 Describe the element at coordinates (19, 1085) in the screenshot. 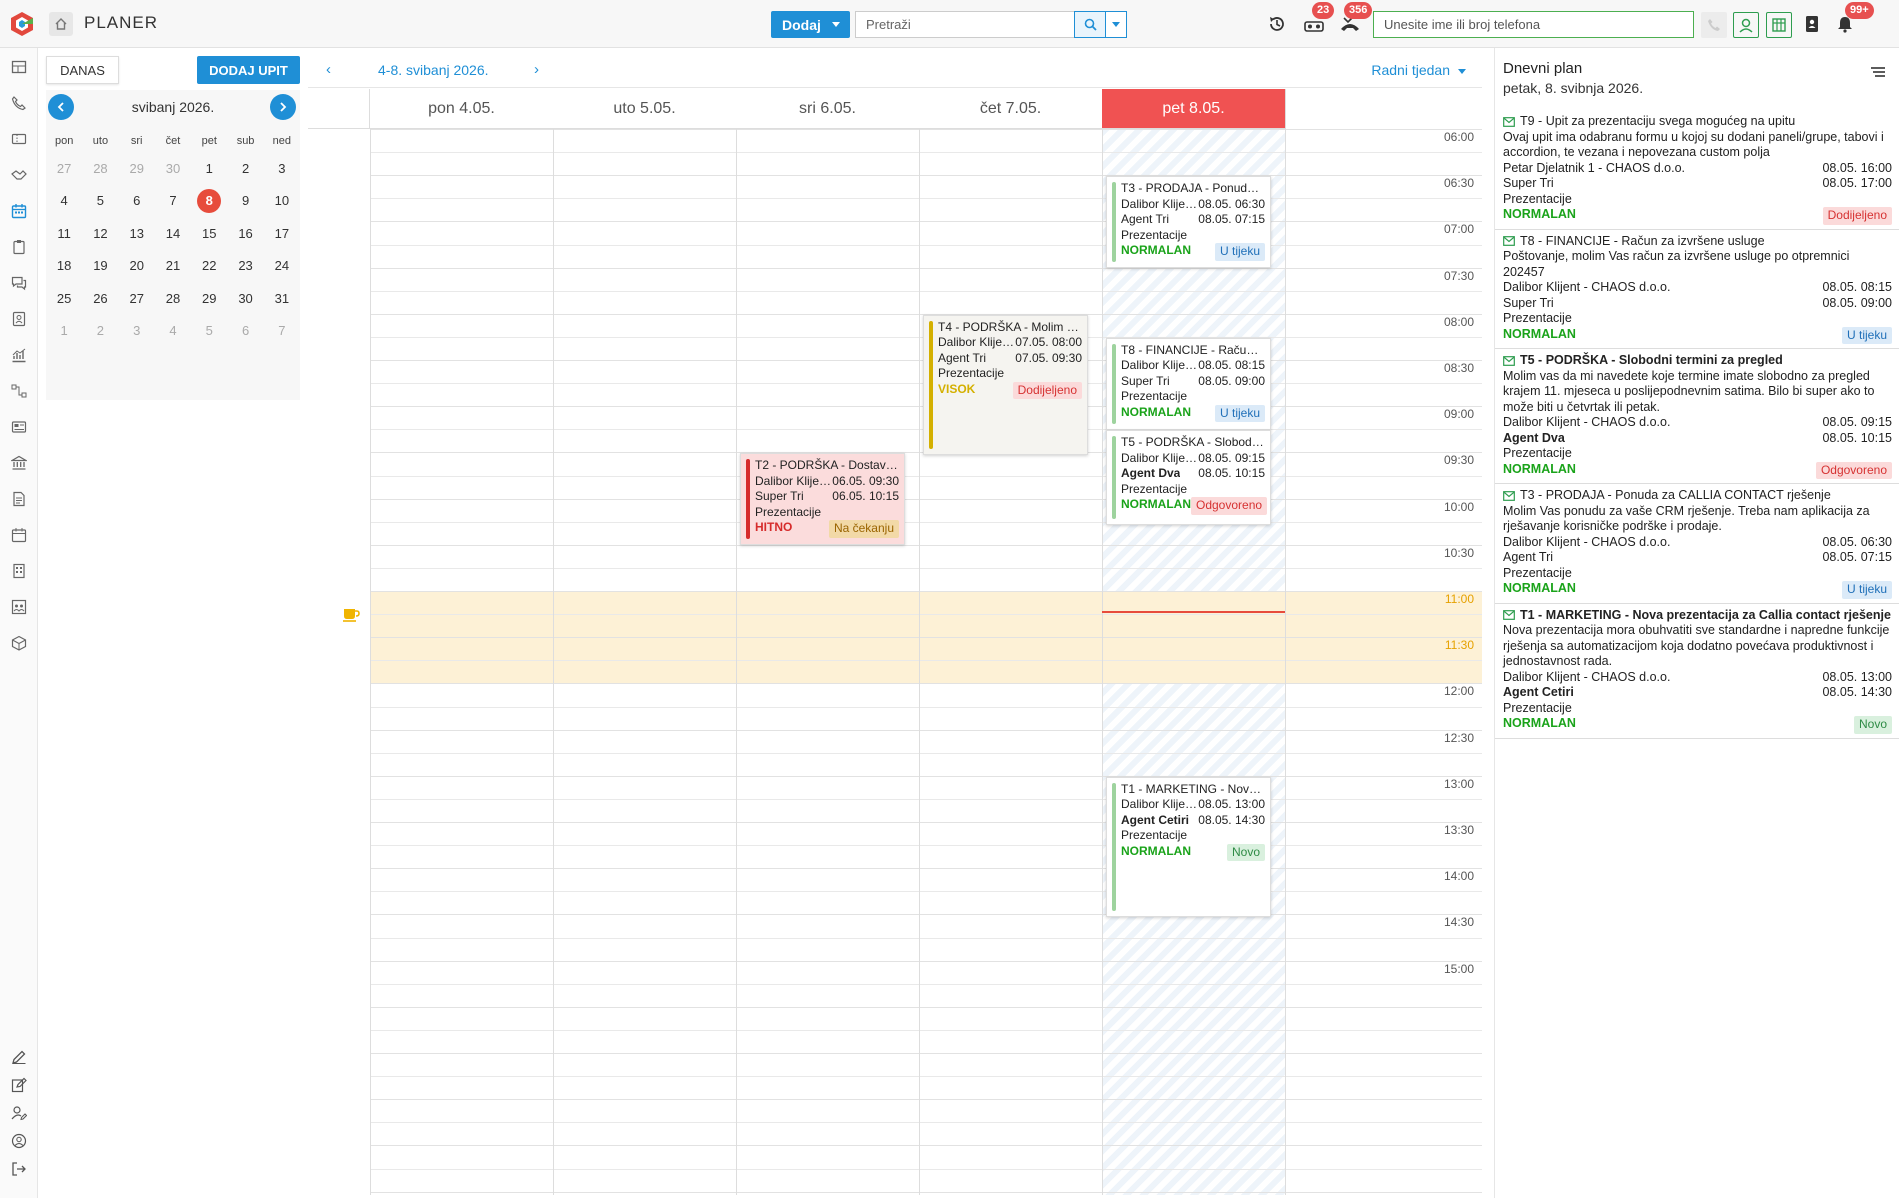

I see `nav-edit-notes` at that location.